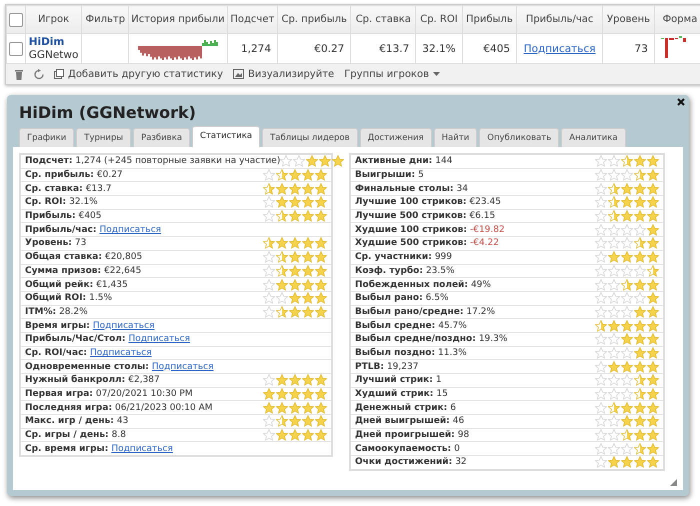 This screenshot has height=506, width=700. I want to click on stat-value: €405, so click(90, 216).